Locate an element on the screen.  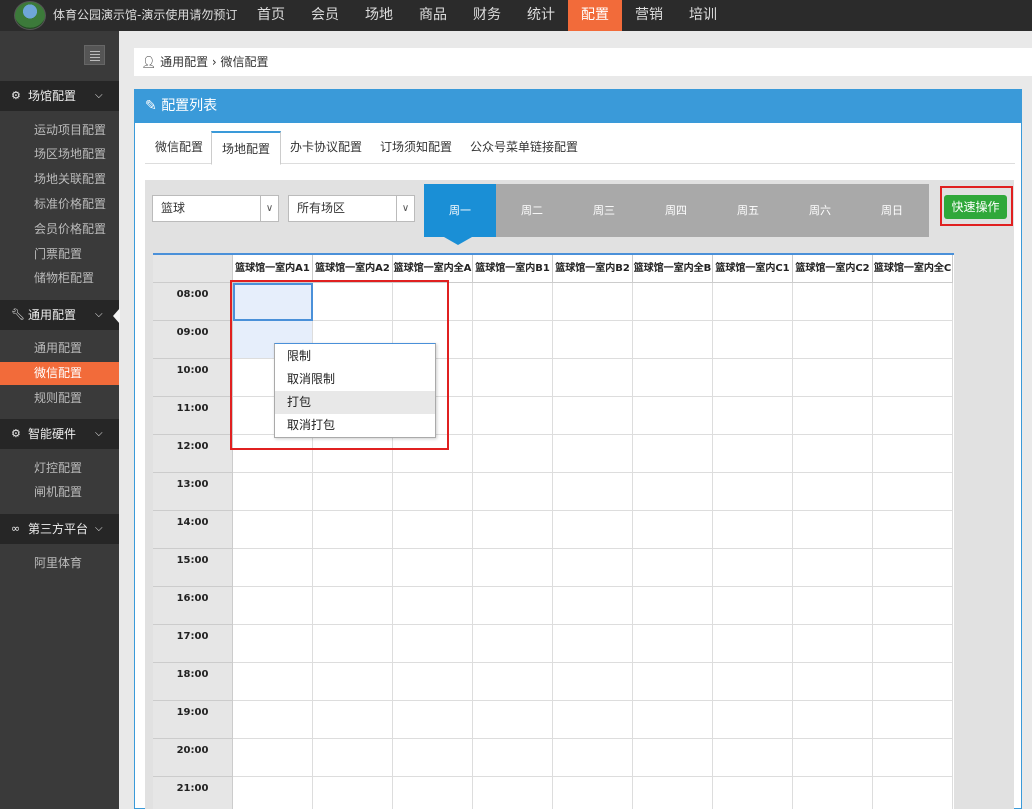
sidebar-item-ali-sports: 阿里体育 is located at coordinates (59, 563).